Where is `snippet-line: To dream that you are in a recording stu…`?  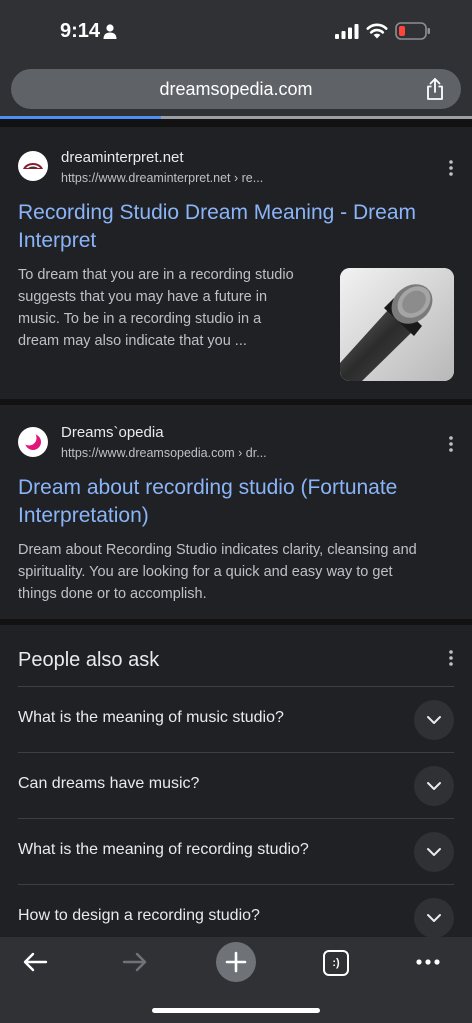
snippet-line: To dream that you are in a recording stu… is located at coordinates (156, 275).